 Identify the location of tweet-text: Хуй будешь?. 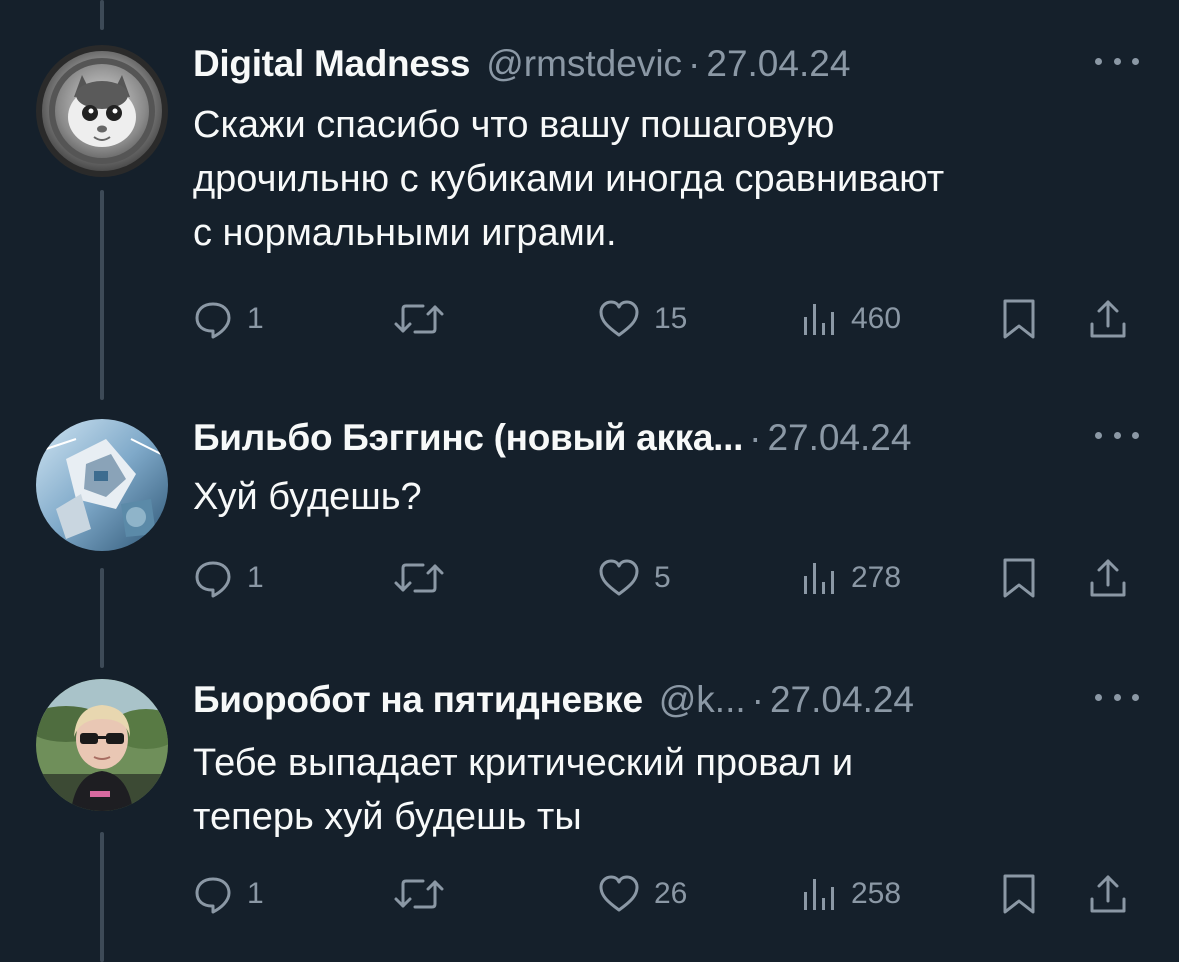
(307, 497).